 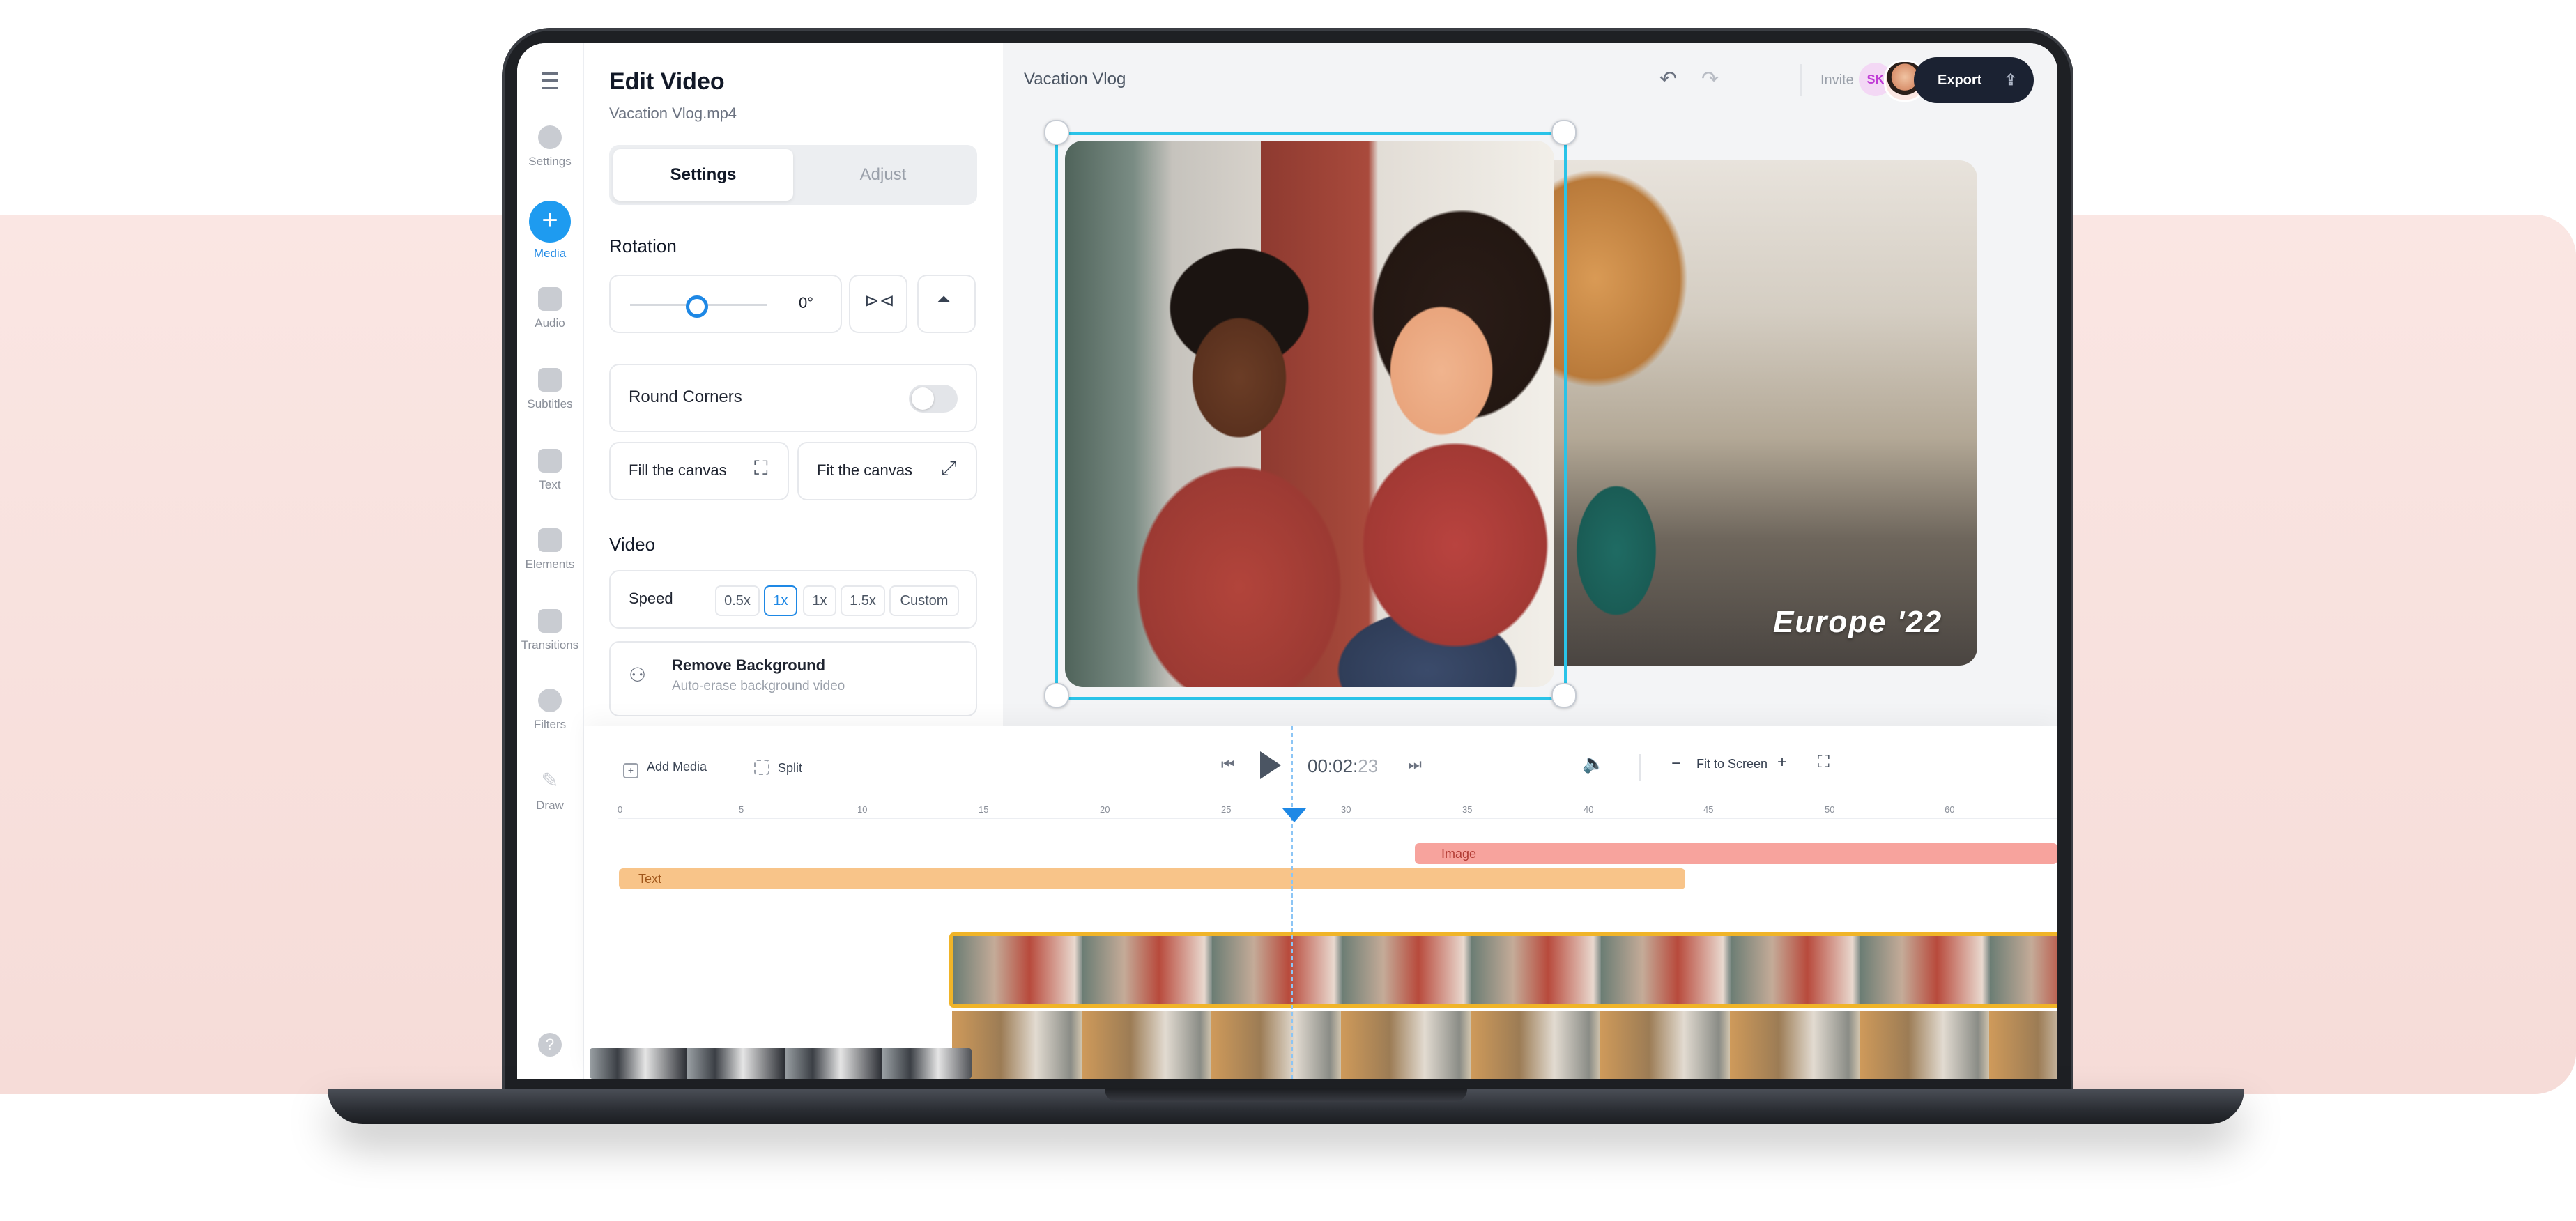 I want to click on sidebar-item-label: Audio, so click(x=550, y=323).